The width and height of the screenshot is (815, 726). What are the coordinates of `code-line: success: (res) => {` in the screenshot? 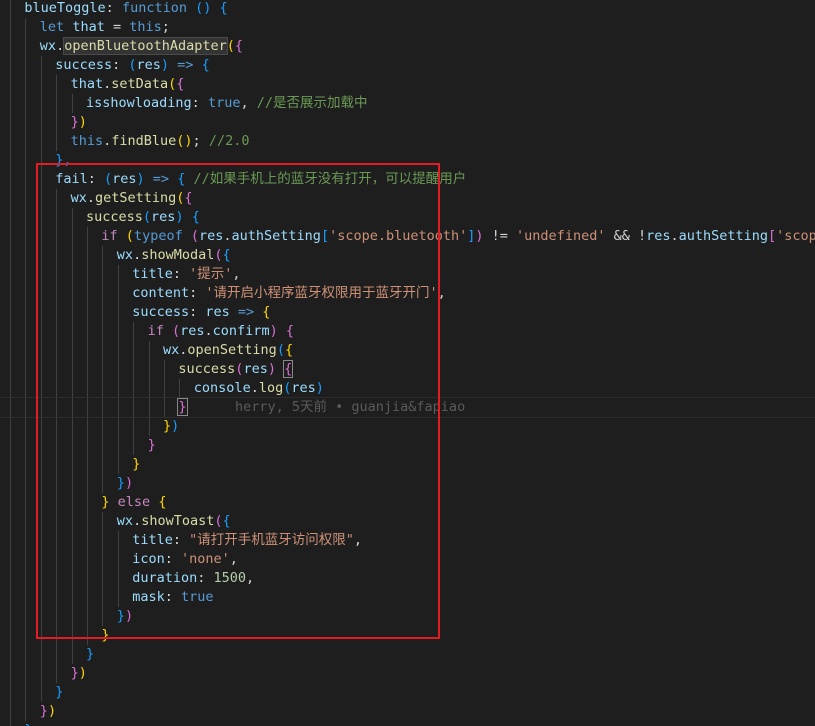 It's located at (132, 65).